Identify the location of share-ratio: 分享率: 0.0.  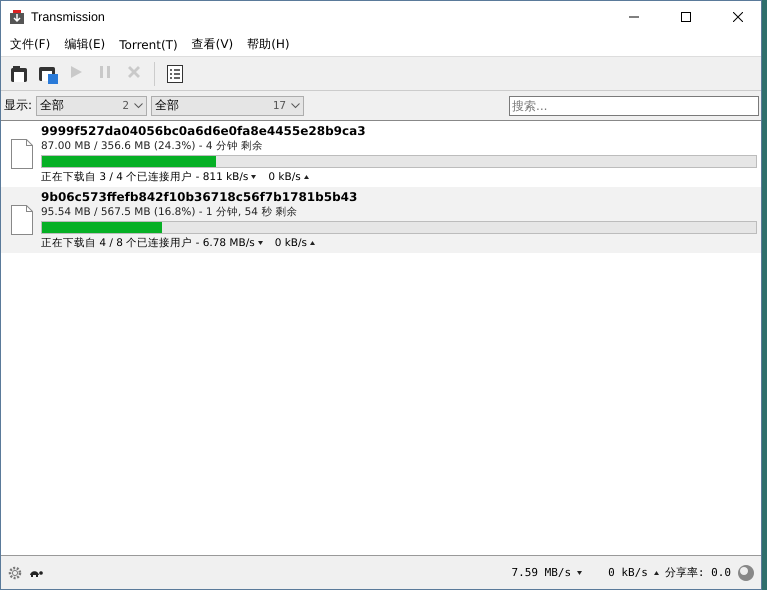
(697, 572).